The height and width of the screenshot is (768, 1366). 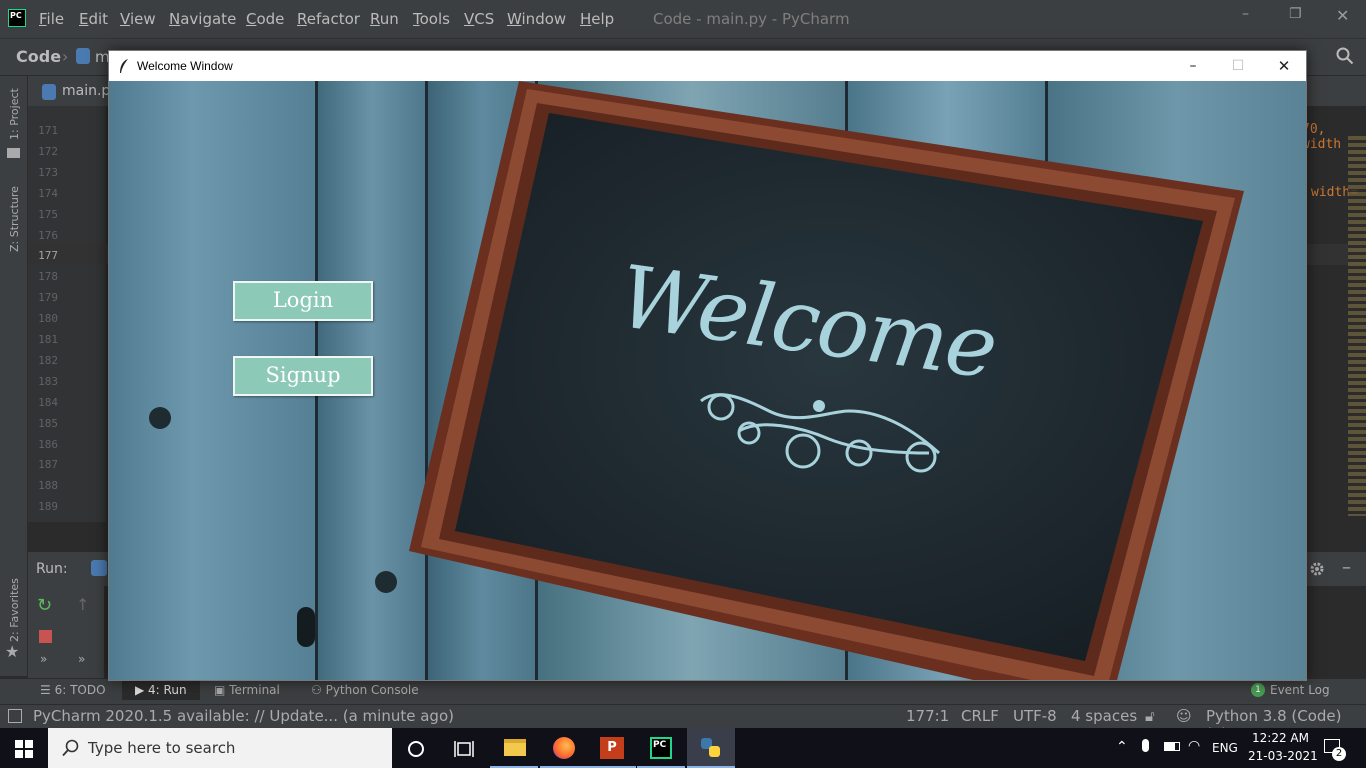 I want to click on microphone-icon, so click(x=1145, y=745).